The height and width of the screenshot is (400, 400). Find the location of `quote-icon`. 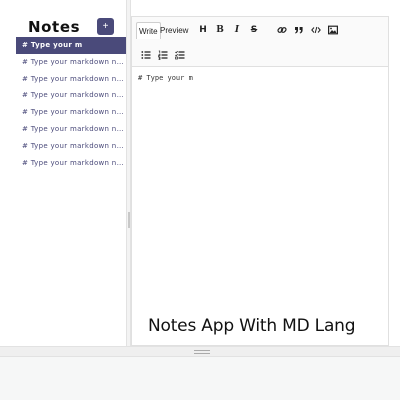

quote-icon is located at coordinates (299, 30).